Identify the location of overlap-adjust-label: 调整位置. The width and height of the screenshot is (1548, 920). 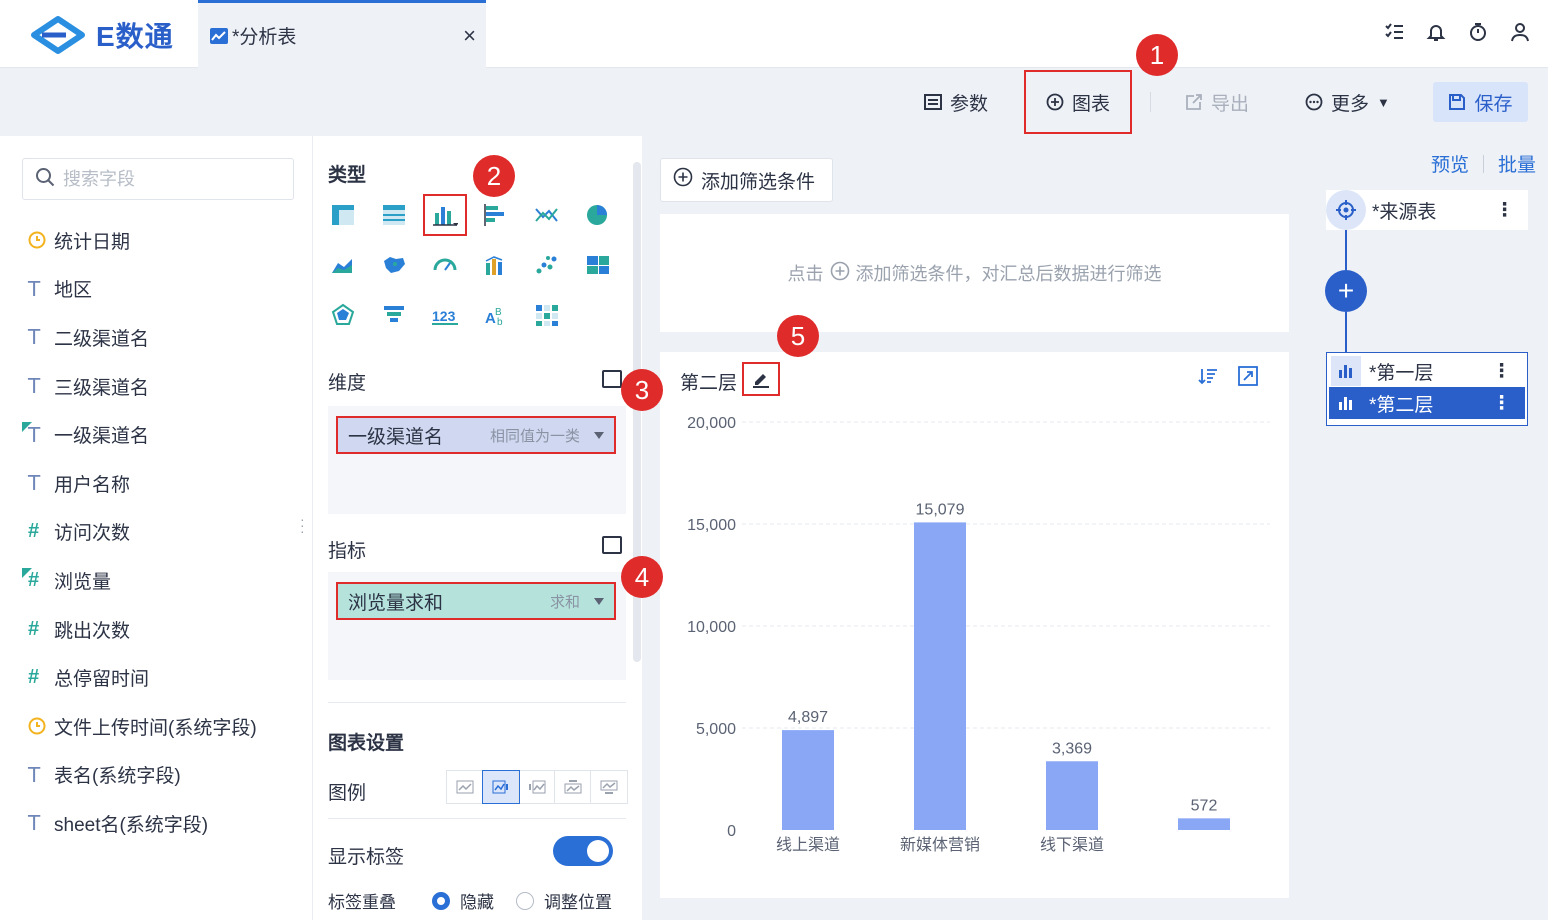
(578, 902).